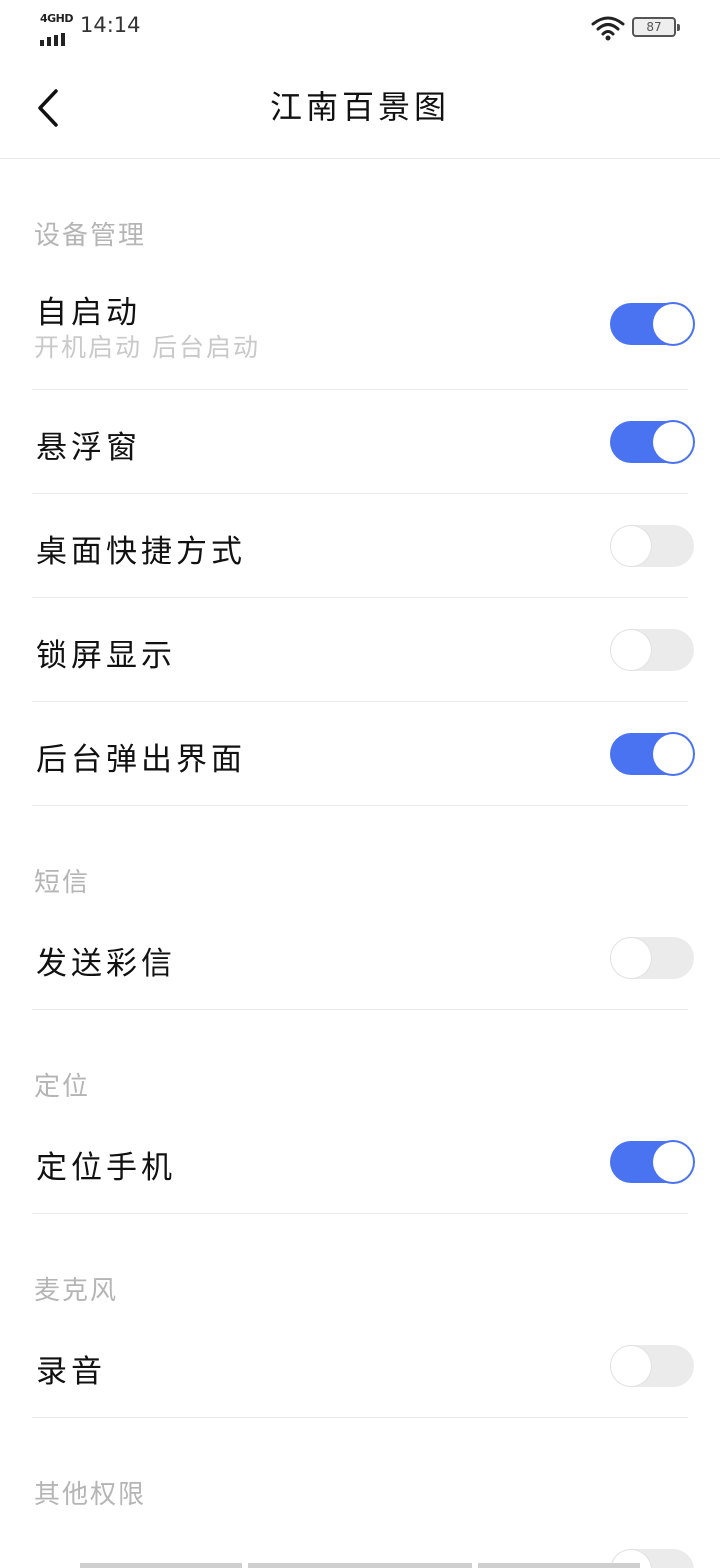 Image resolution: width=720 pixels, height=1568 pixels. Describe the element at coordinates (90, 1495) in the screenshot. I see `section-title: 其他权限` at that location.